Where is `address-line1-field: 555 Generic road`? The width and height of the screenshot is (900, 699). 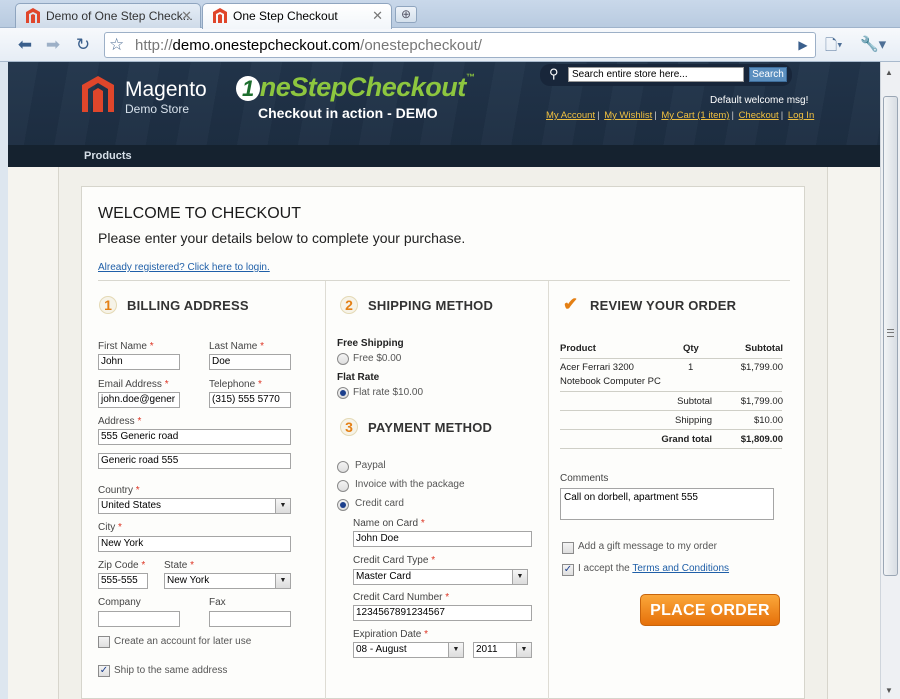
address-line1-field: 555 Generic road is located at coordinates (194, 437).